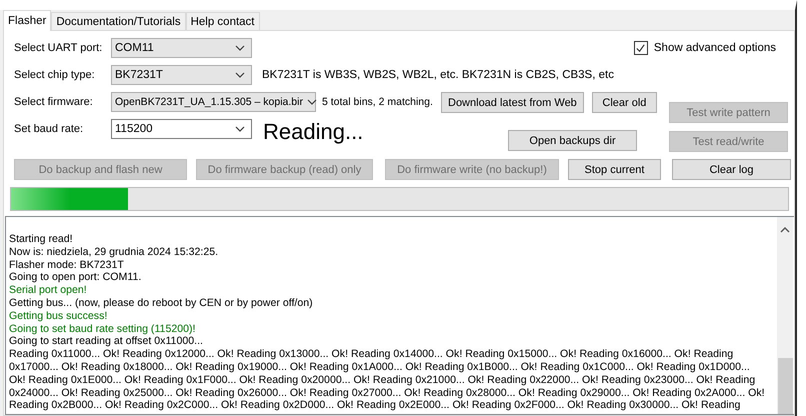 The width and height of the screenshot is (806, 416). I want to click on dropdown: BK7231T, so click(181, 75).